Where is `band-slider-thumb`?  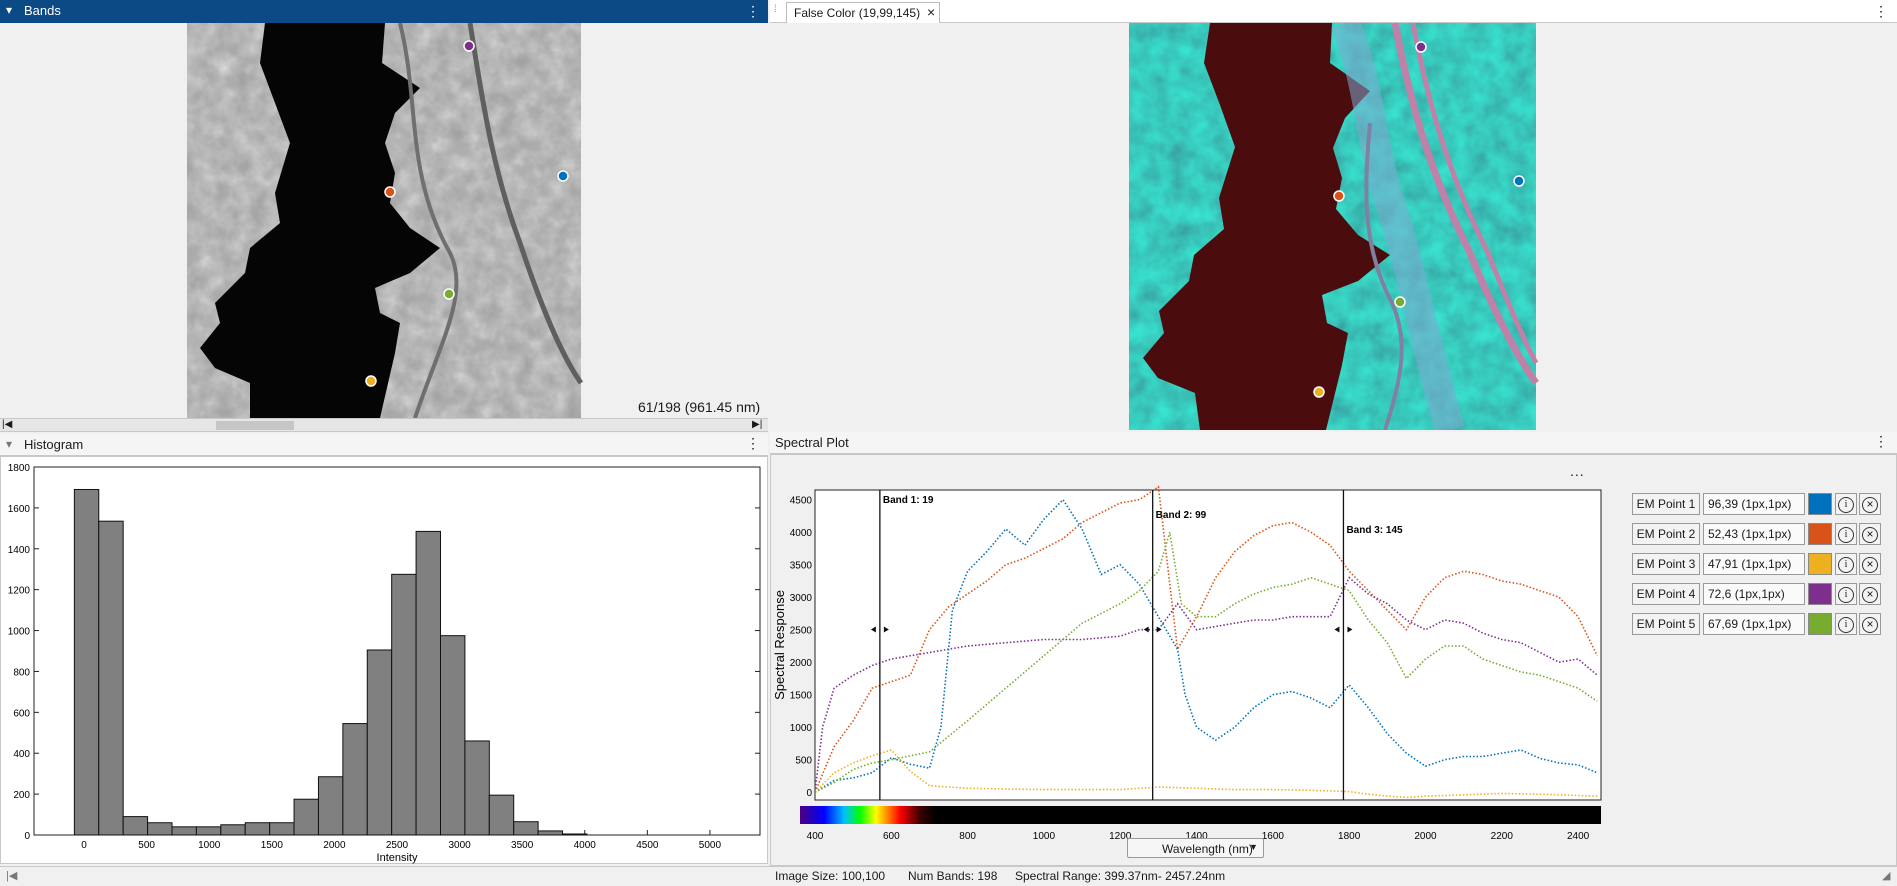 band-slider-thumb is located at coordinates (255, 425).